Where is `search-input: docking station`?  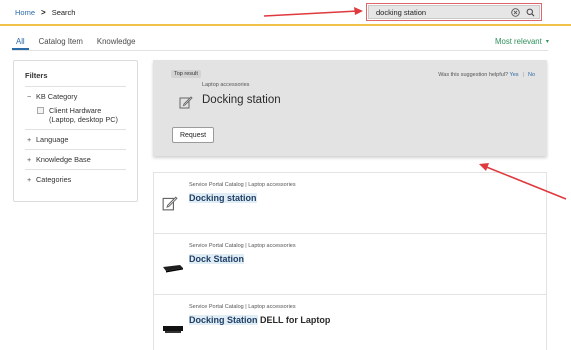 search-input: docking station is located at coordinates (454, 12).